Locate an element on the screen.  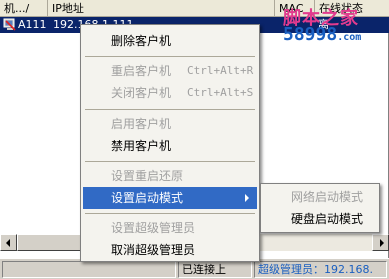
menu-item-disable-client: 禁用客户机 is located at coordinates (170, 146).